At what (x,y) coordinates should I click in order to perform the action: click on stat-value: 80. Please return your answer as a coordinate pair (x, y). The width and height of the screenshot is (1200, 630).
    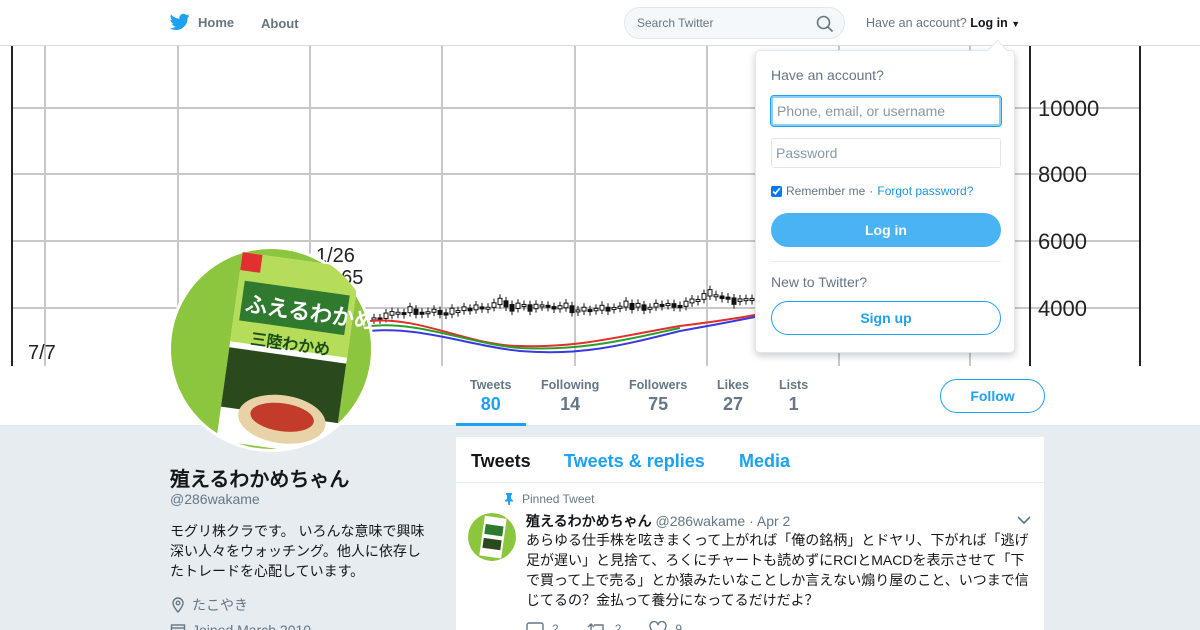
    Looking at the image, I should click on (490, 404).